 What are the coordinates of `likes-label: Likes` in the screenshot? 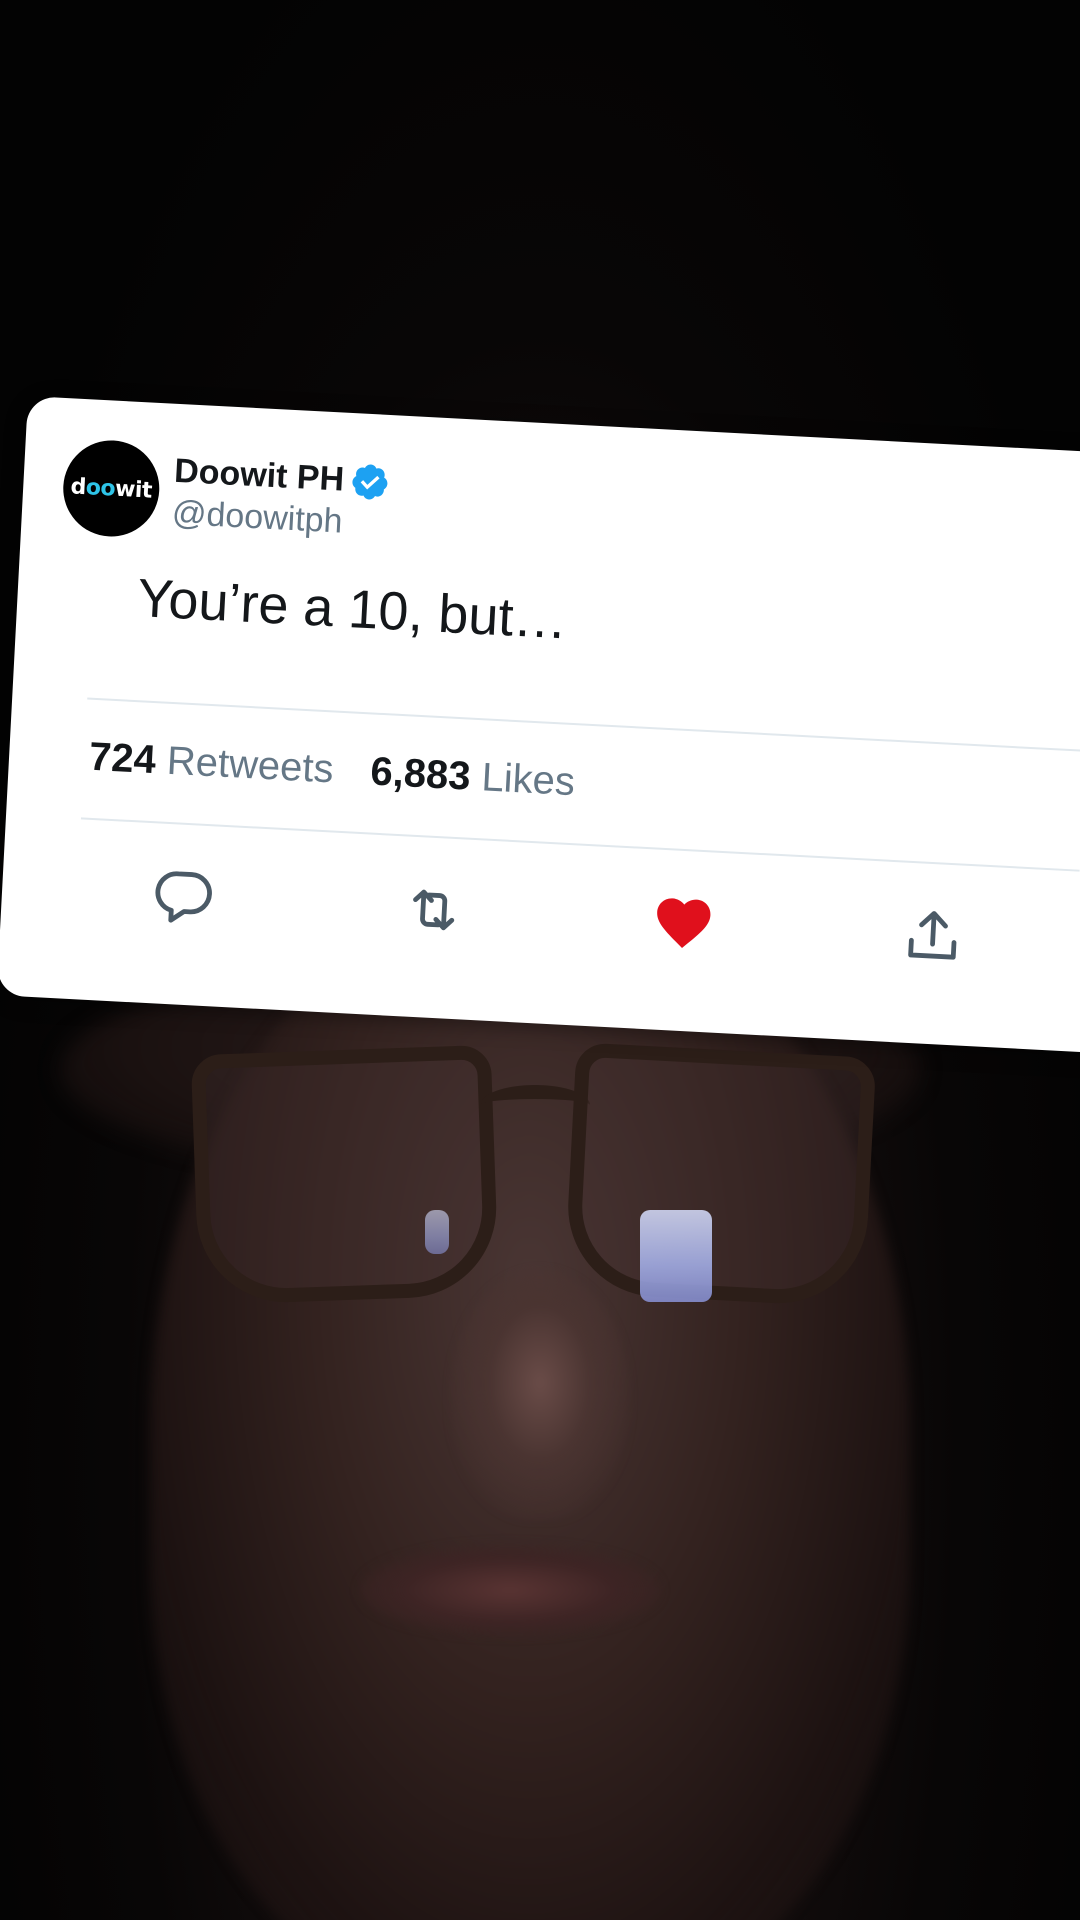 It's located at (529, 779).